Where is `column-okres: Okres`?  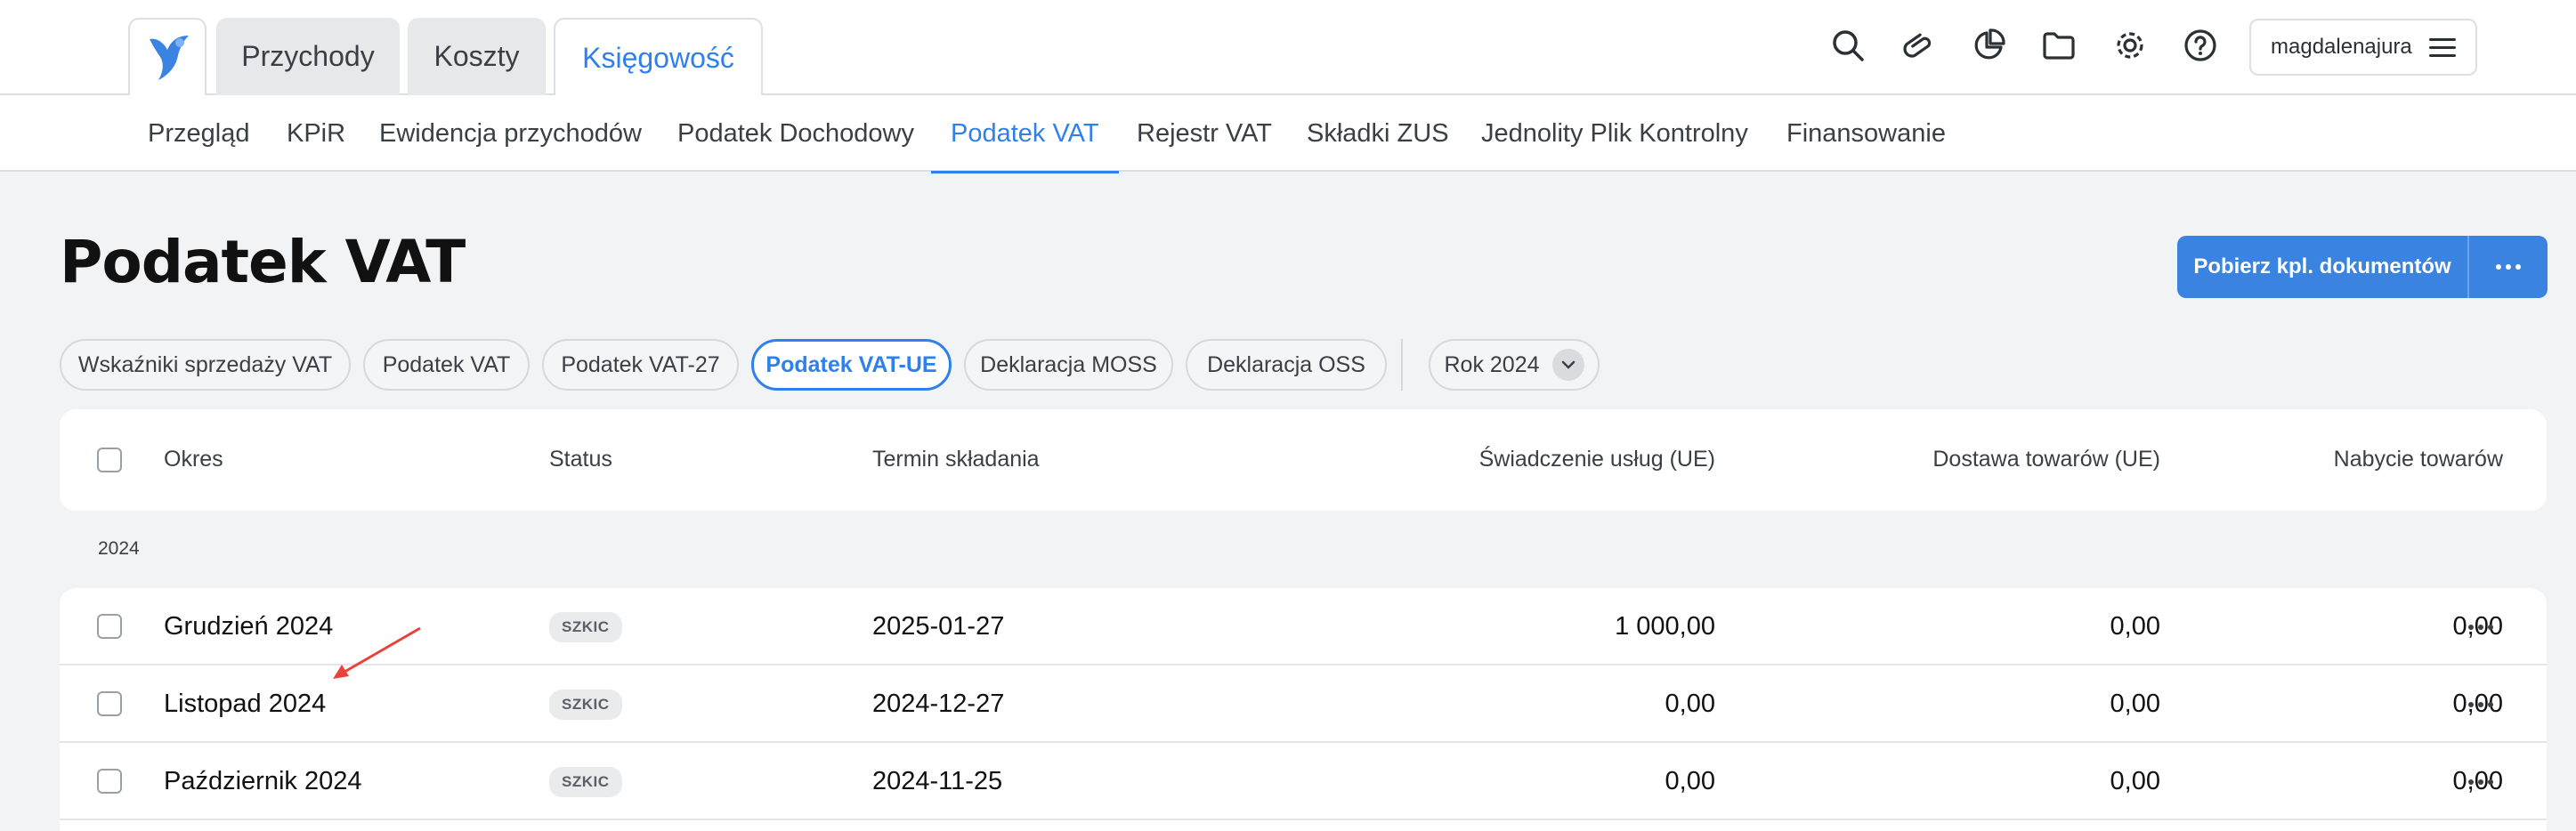 column-okres: Okres is located at coordinates (193, 459).